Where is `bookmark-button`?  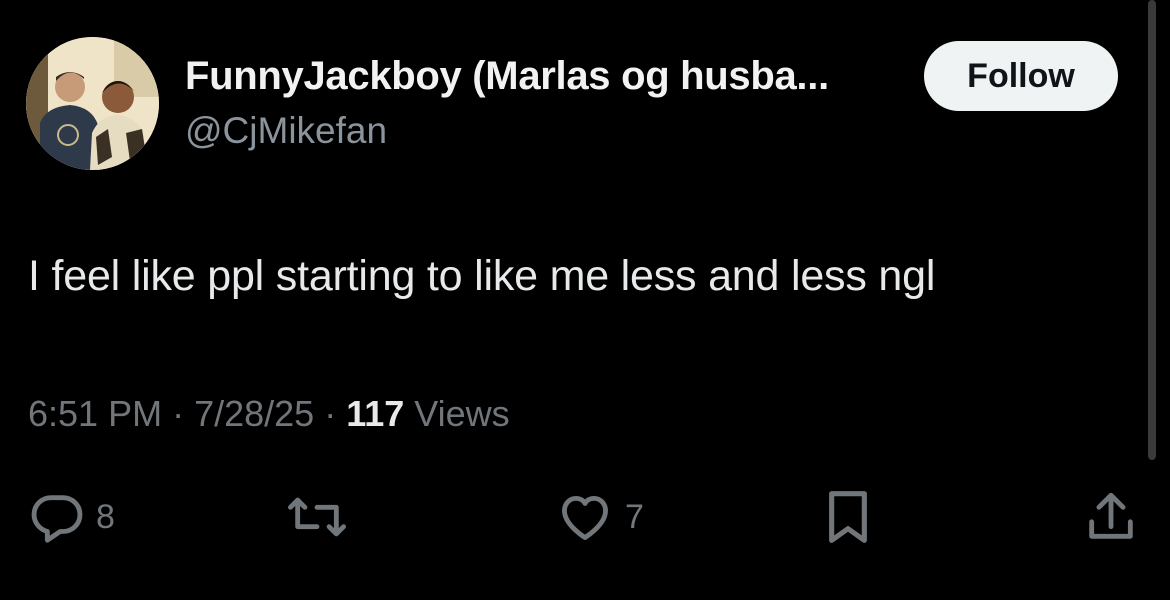
bookmark-button is located at coordinates (848, 517).